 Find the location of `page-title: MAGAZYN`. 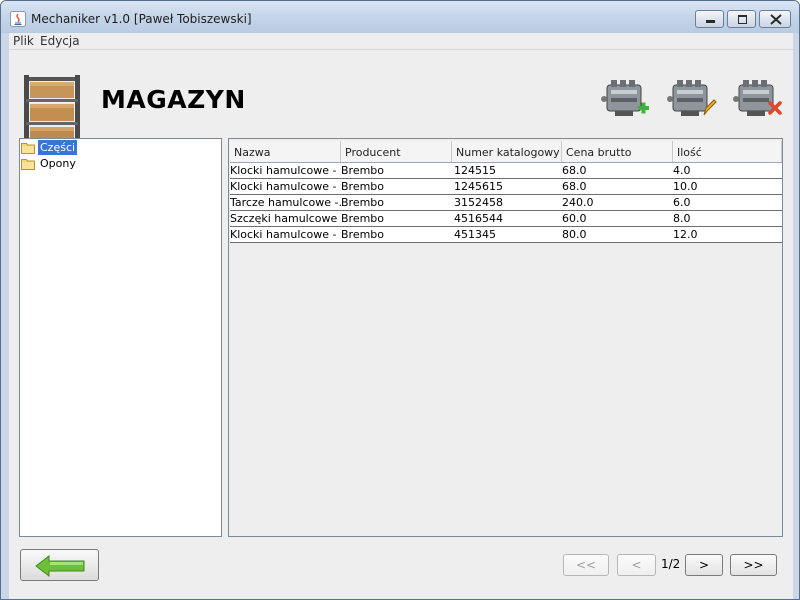

page-title: MAGAZYN is located at coordinates (173, 99).